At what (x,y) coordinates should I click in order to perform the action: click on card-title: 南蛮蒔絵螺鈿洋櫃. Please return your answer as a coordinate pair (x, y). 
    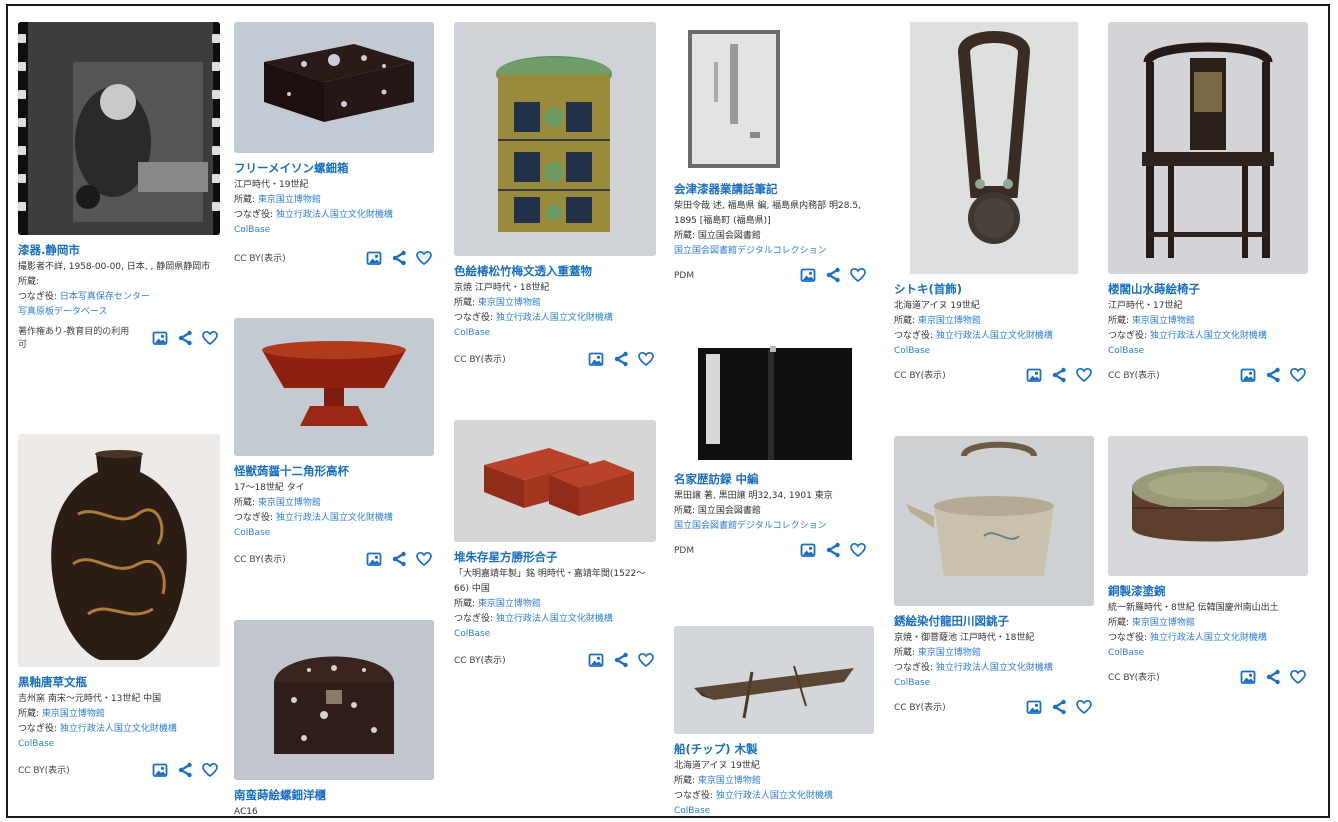
    Looking at the image, I should click on (334, 795).